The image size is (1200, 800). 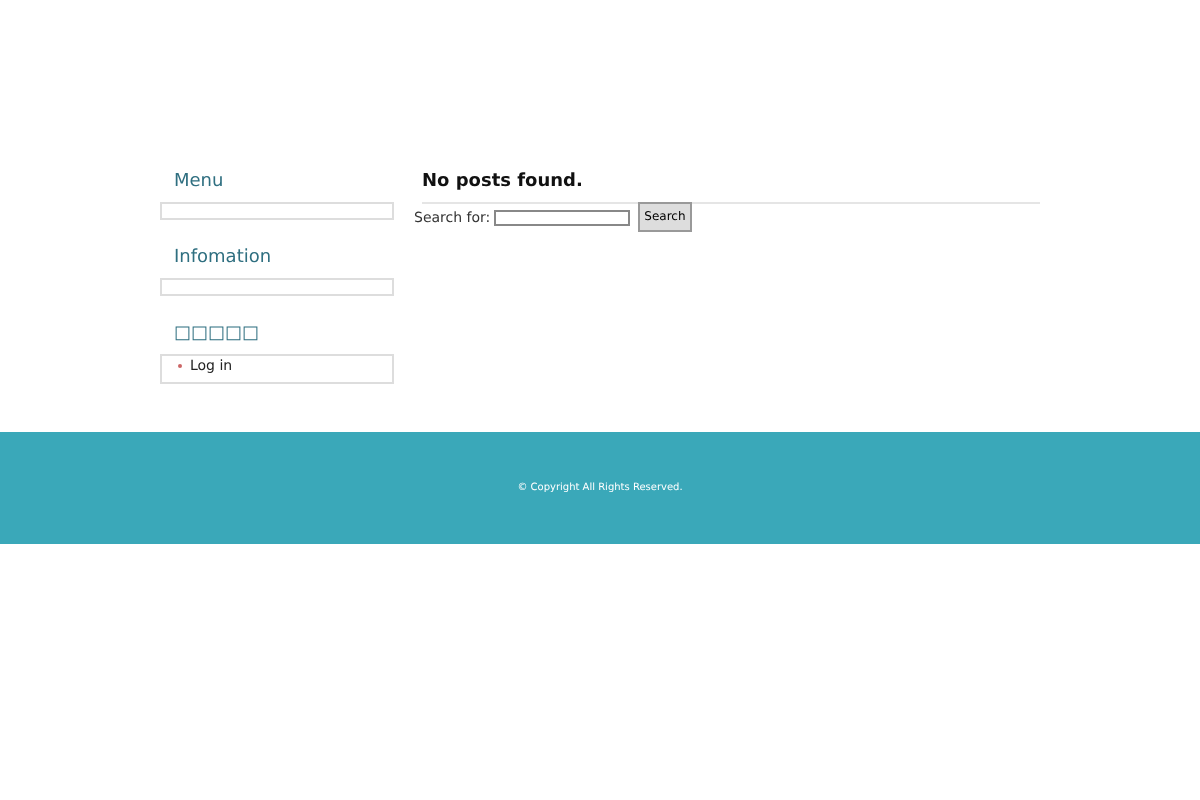 I want to click on widget-title: Infomation, so click(x=223, y=259).